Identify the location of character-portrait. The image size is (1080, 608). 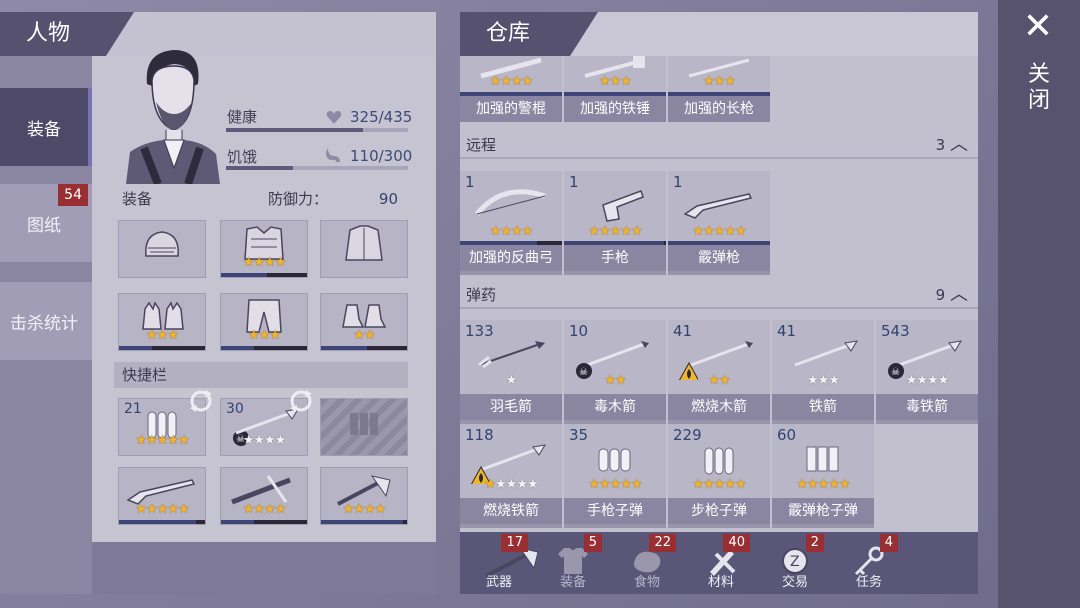
(172, 115).